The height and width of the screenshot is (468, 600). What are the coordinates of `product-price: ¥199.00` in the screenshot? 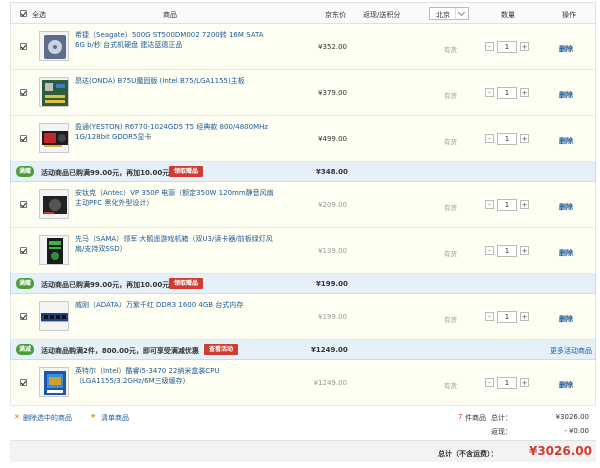 It's located at (332, 317).